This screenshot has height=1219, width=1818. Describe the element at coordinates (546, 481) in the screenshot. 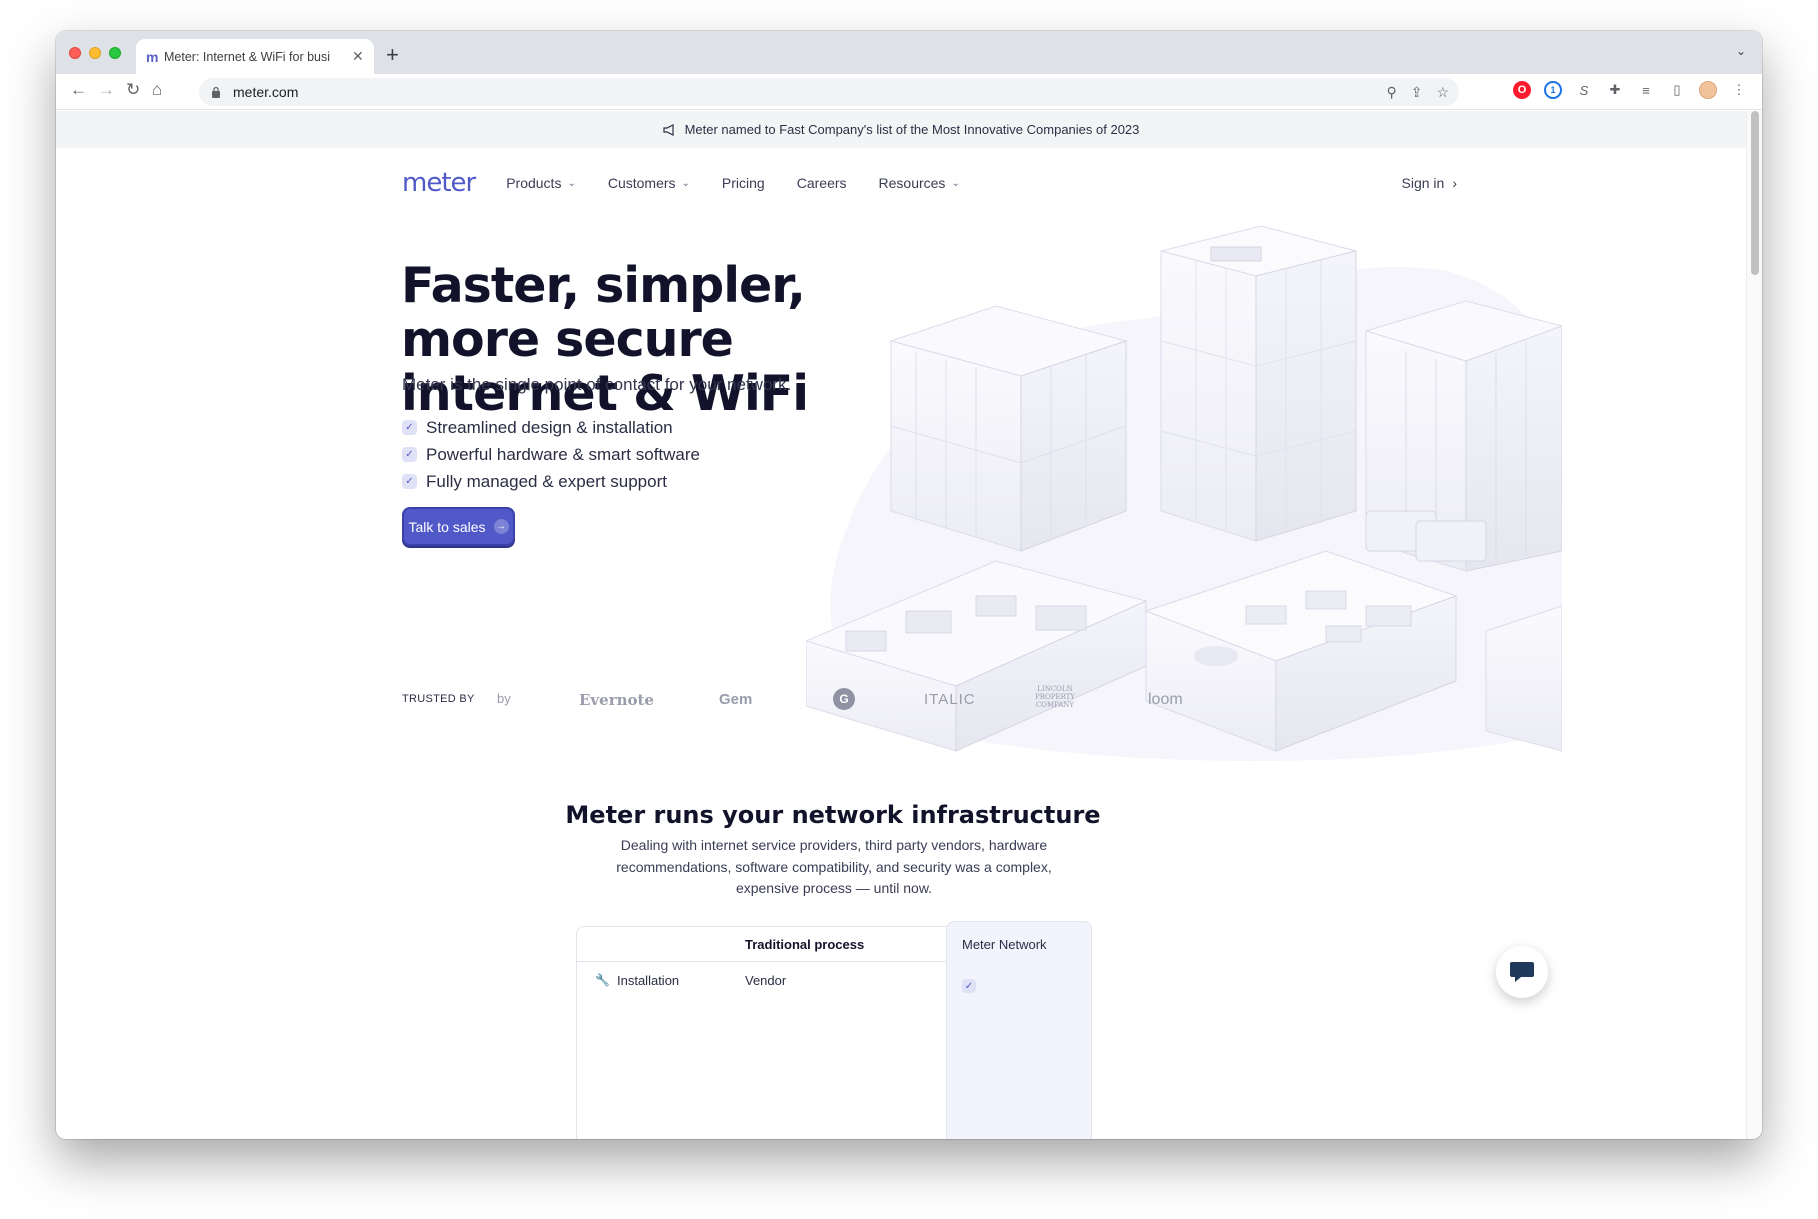

I see `feature-text: Fully managed & expert support` at that location.